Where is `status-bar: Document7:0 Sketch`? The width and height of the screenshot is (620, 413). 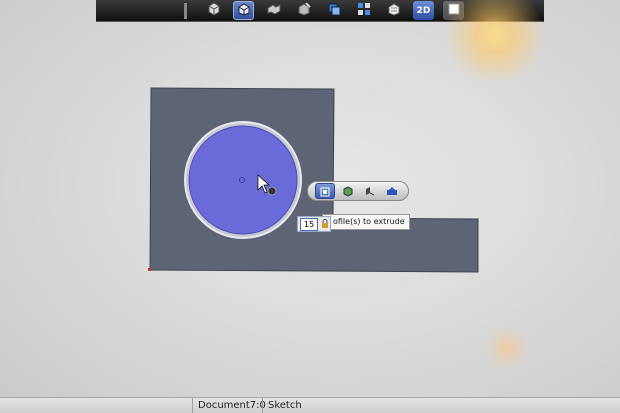 status-bar: Document7:0 Sketch is located at coordinates (310, 405).